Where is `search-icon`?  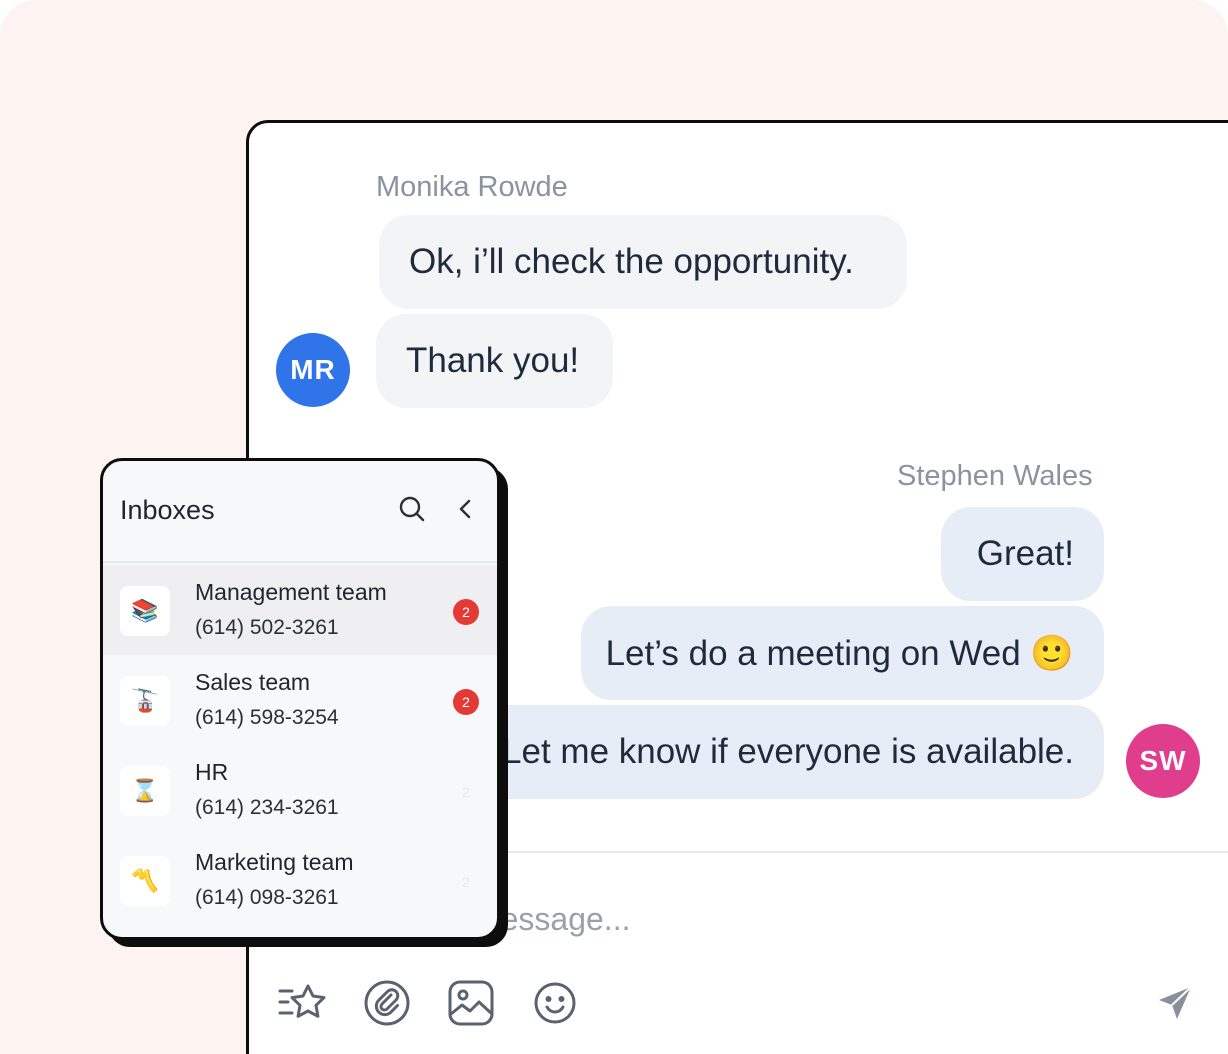 search-icon is located at coordinates (412, 509).